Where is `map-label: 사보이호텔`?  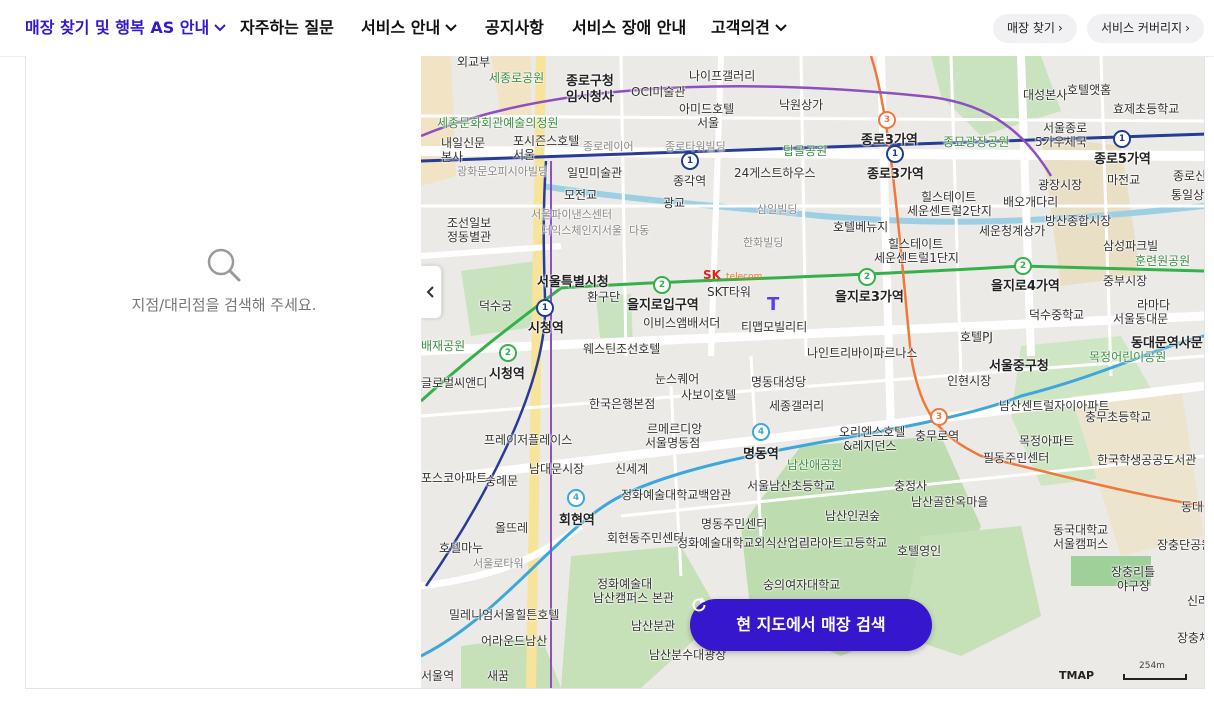 map-label: 사보이호텔 is located at coordinates (709, 395).